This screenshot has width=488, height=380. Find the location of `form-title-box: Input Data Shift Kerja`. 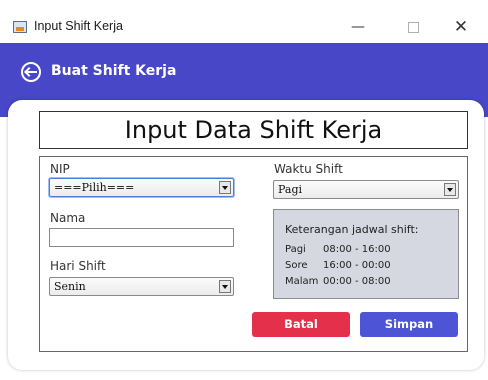

form-title-box: Input Data Shift Kerja is located at coordinates (253, 130).